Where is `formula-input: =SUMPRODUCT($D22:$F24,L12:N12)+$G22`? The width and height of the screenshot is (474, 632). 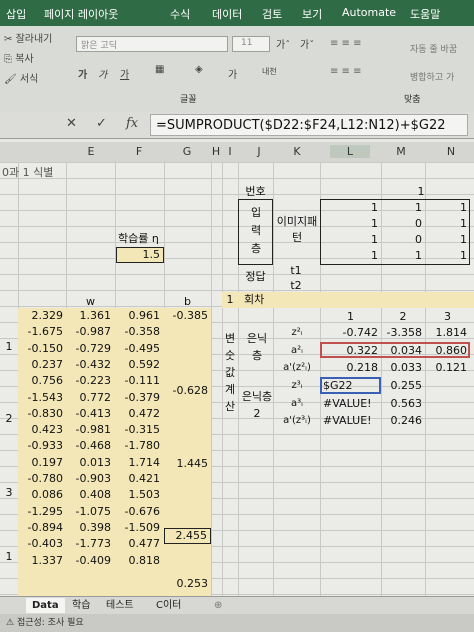 formula-input: =SUMPRODUCT($D22:$F24,L12:N12)+$G22 is located at coordinates (309, 125).